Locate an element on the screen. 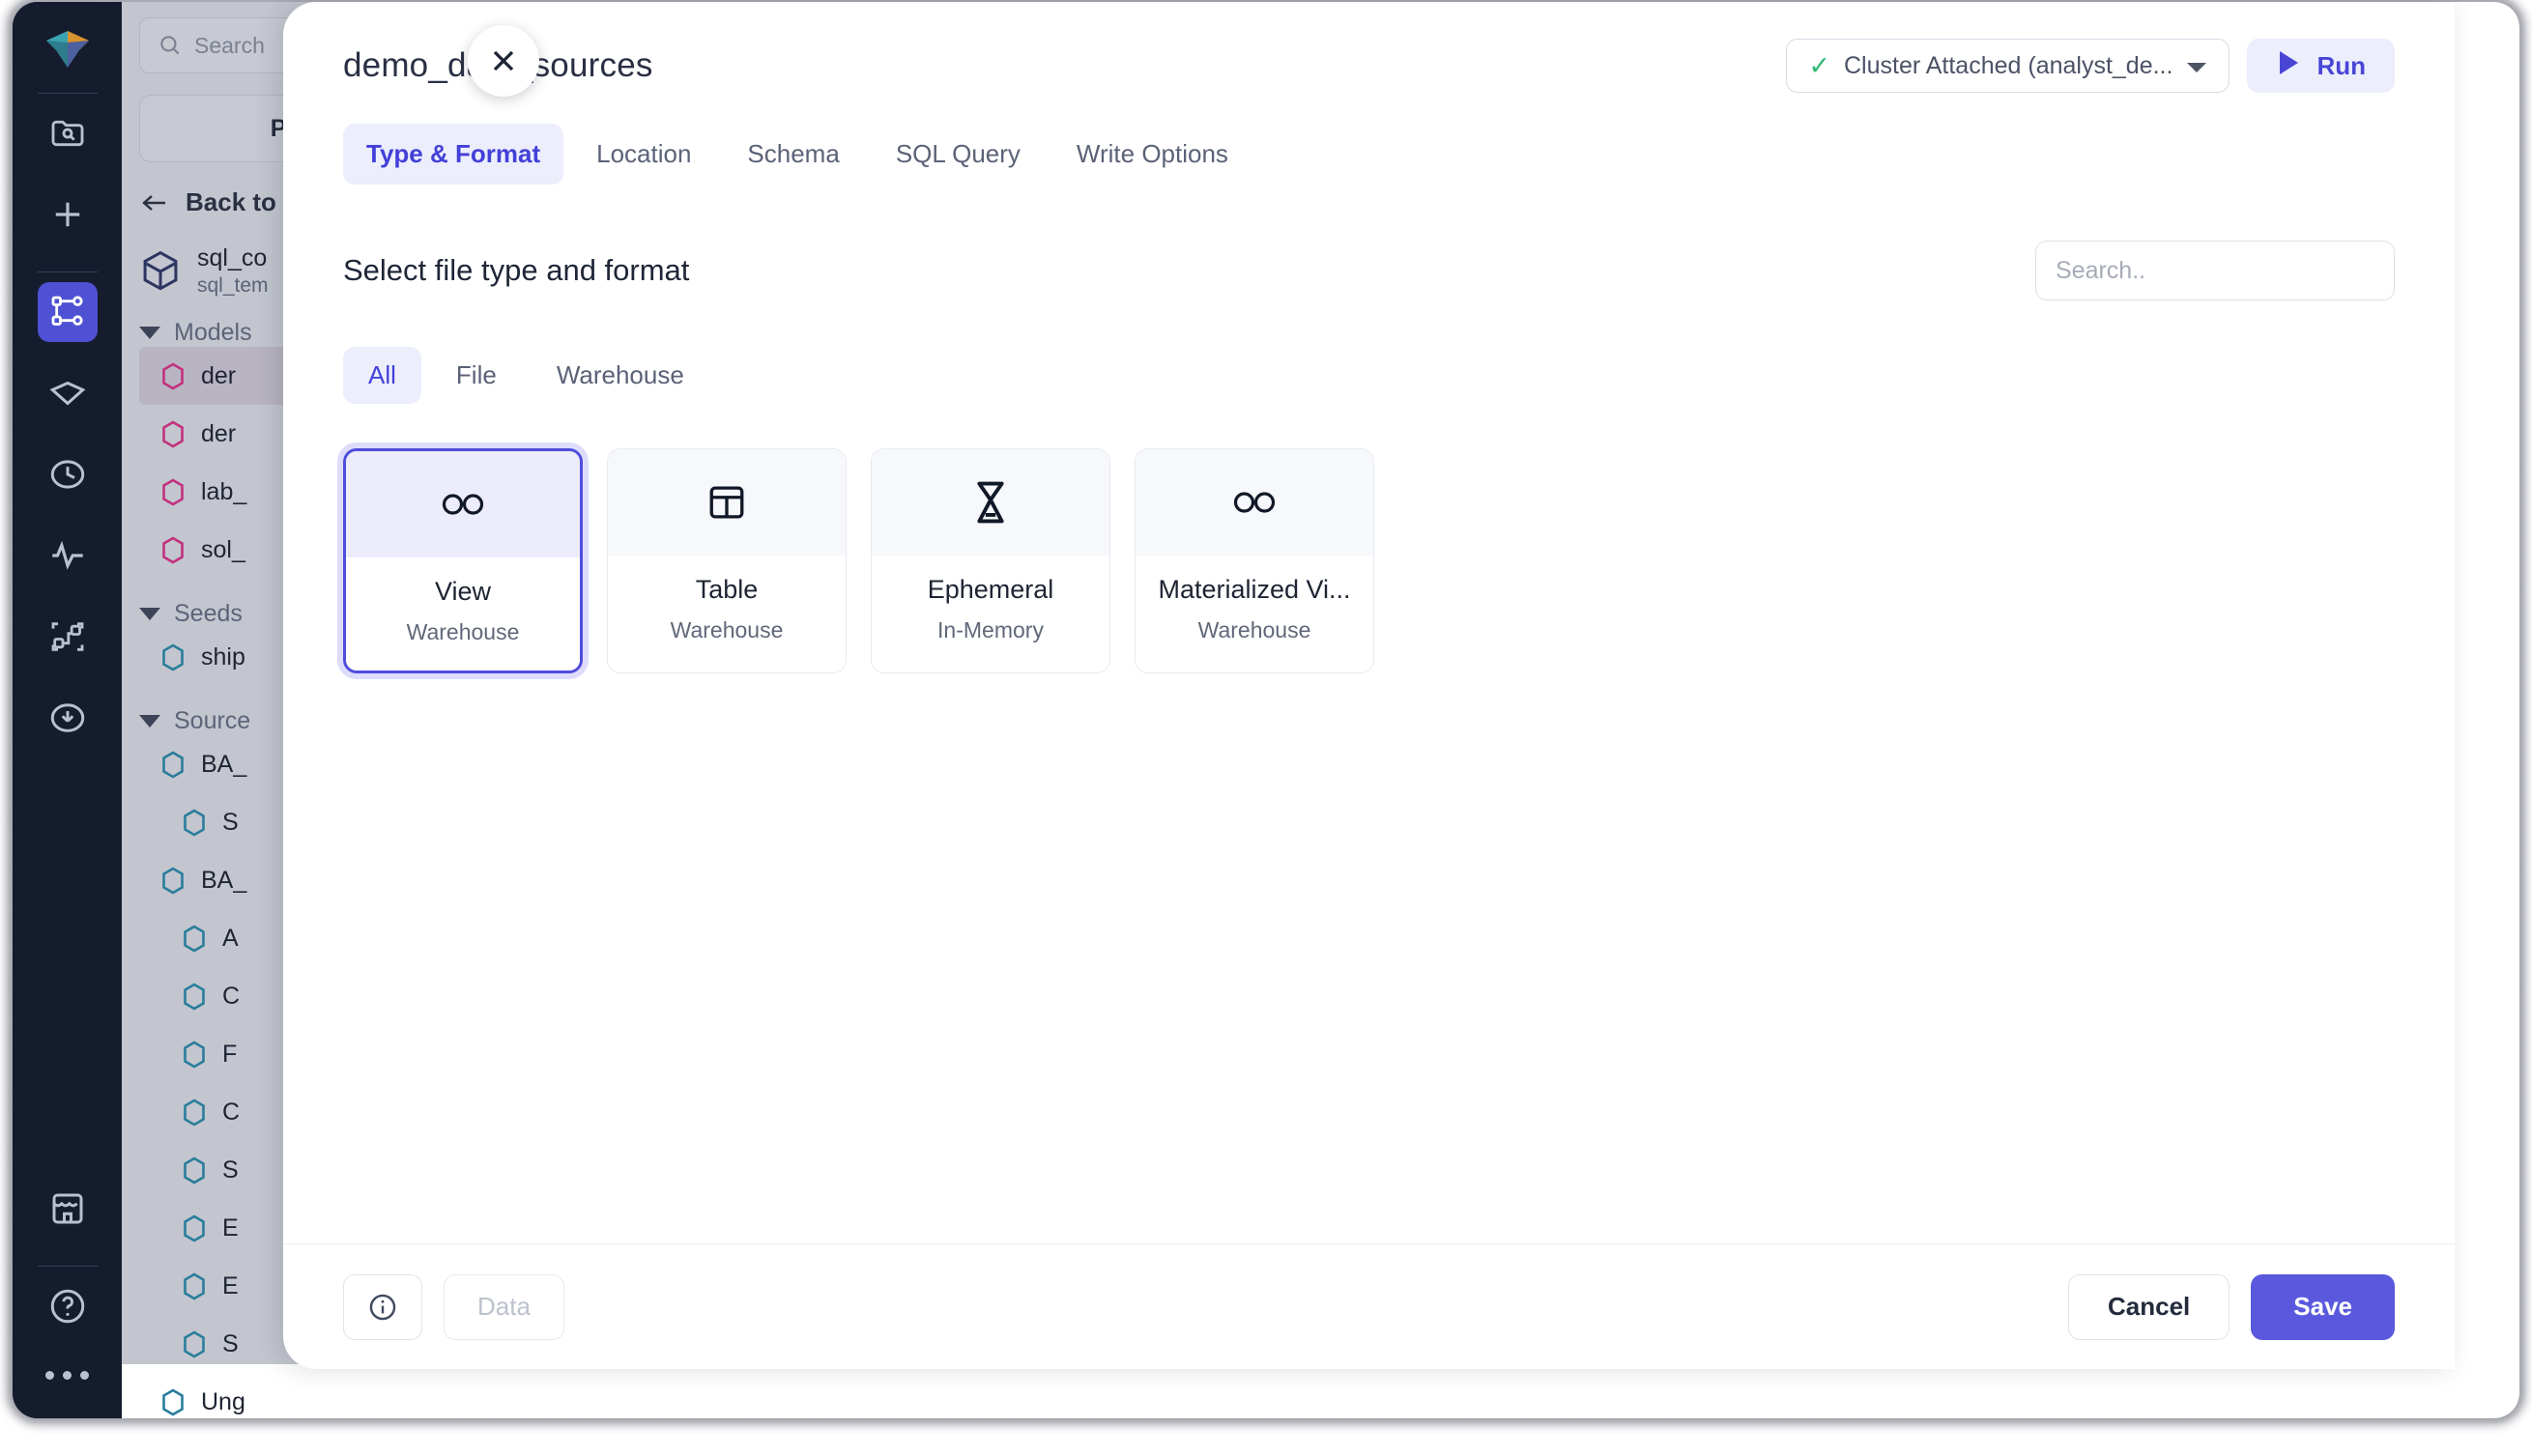  type-card-meta: Table Warehouse is located at coordinates (727, 613).